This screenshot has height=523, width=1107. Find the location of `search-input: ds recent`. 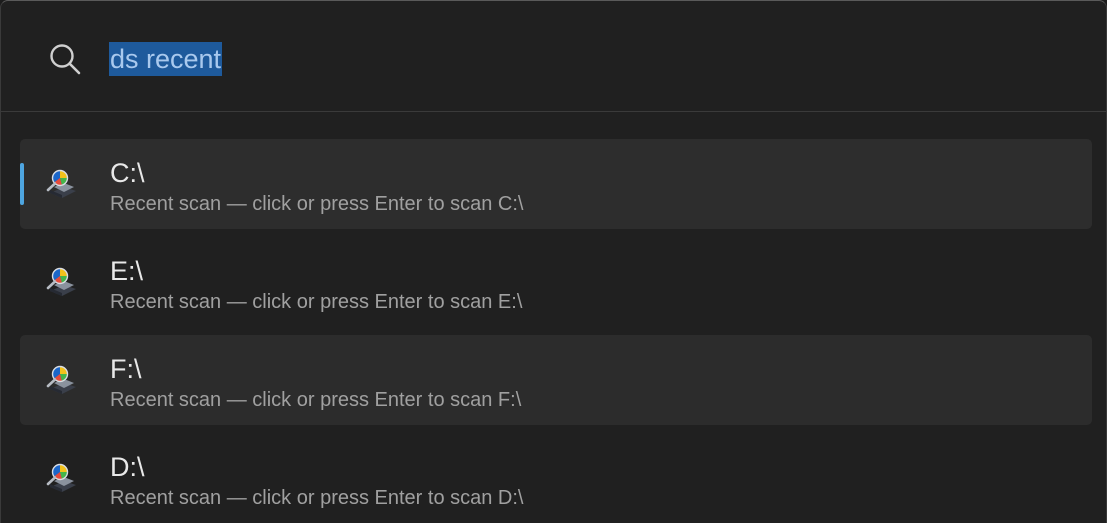

search-input: ds recent is located at coordinates (166, 59).